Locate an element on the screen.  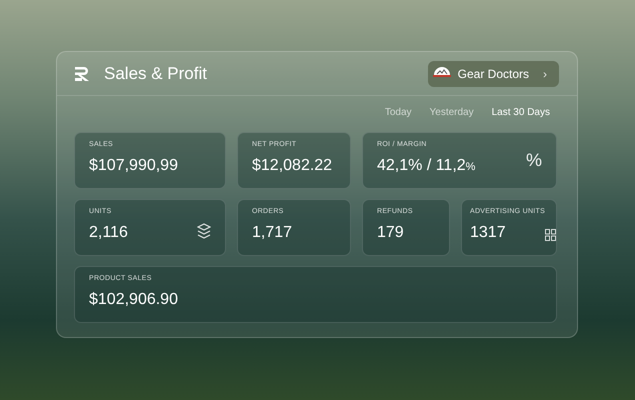
percent-sign: % is located at coordinates (534, 160).